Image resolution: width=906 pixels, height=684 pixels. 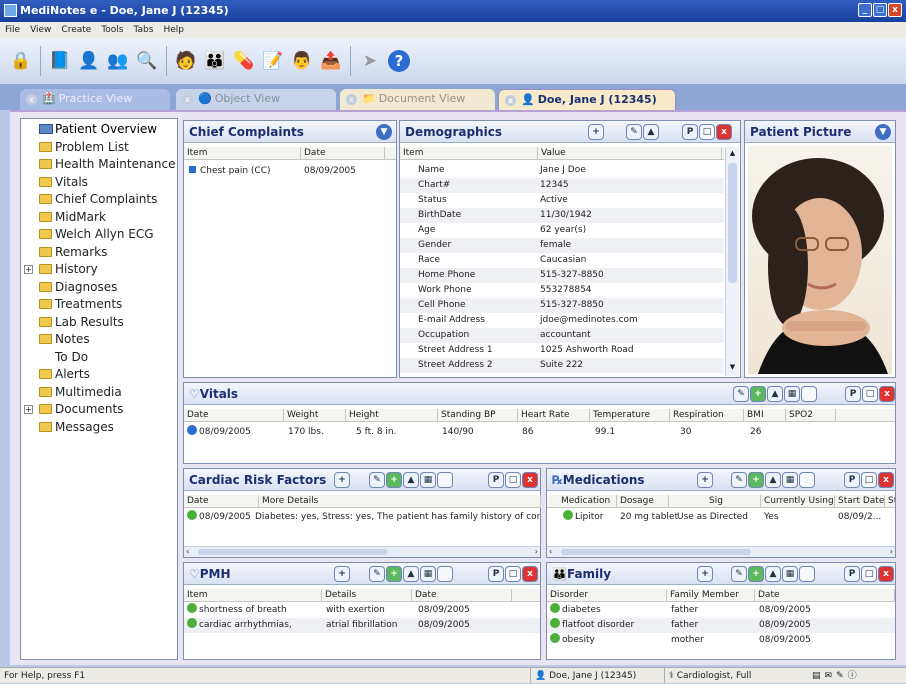 I want to click on menu-help: Help, so click(x=173, y=30).